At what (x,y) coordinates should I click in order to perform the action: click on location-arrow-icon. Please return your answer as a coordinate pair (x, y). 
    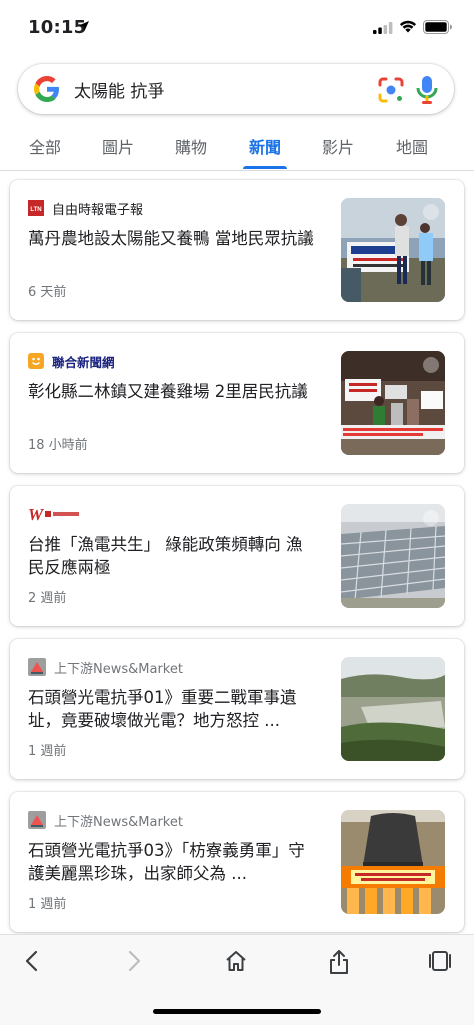
    Looking at the image, I should click on (84, 26).